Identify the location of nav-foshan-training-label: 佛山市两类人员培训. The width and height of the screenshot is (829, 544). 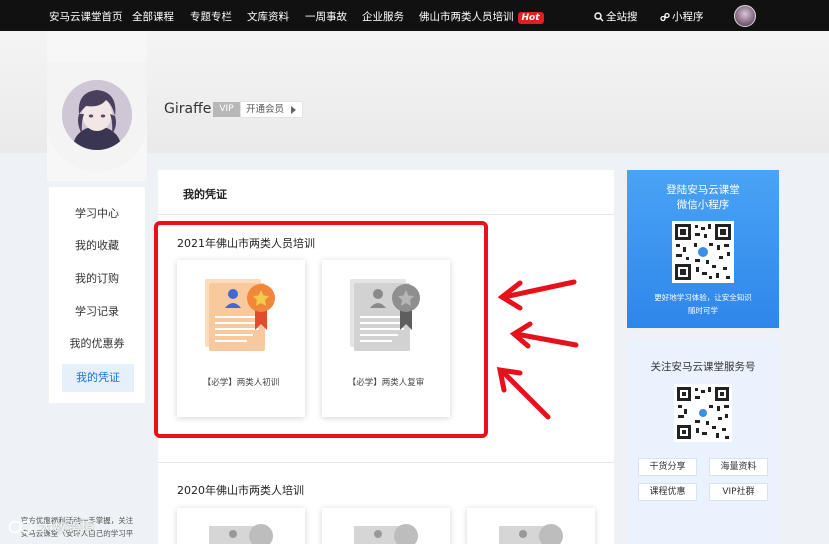
(466, 17).